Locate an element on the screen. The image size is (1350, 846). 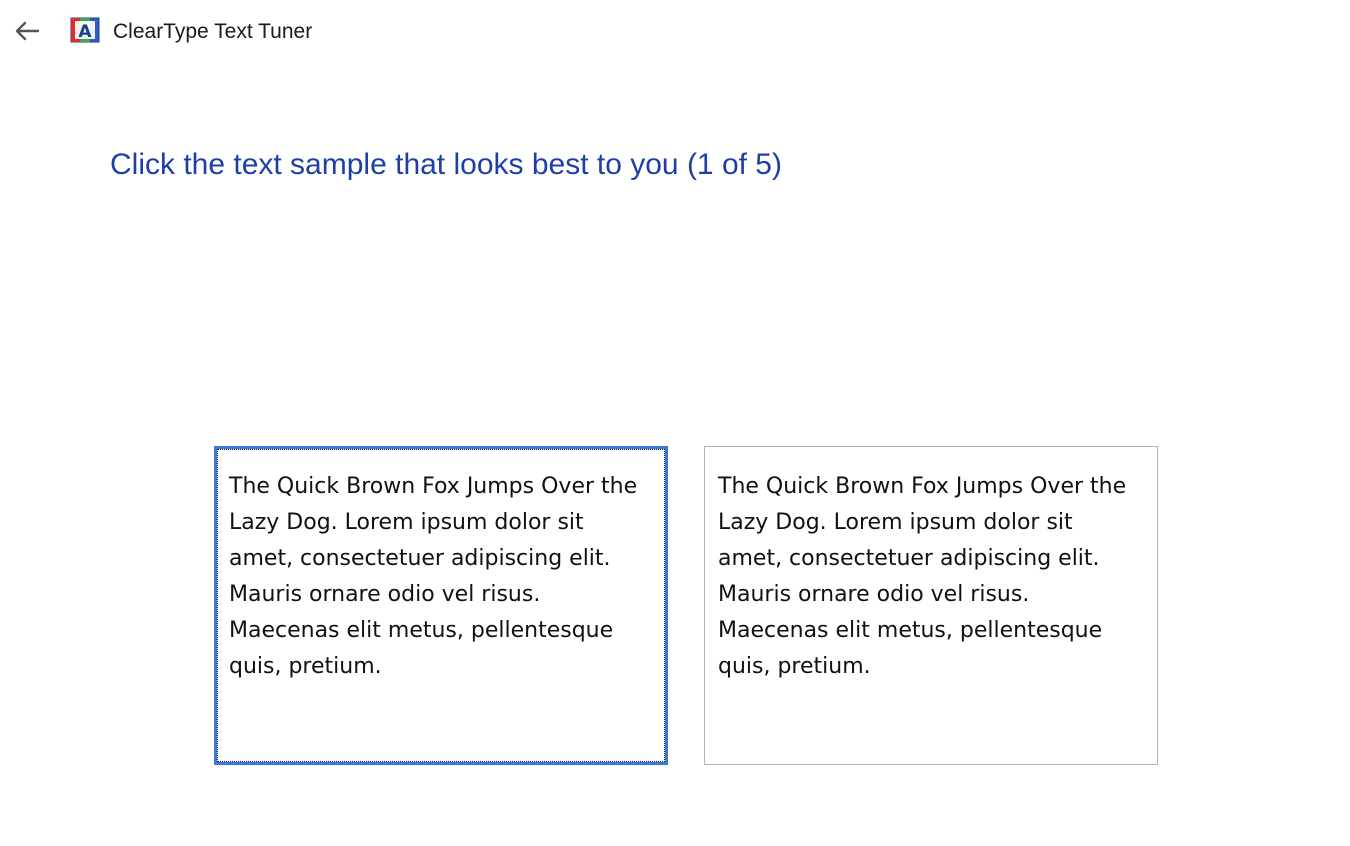
back-button is located at coordinates (26, 31).